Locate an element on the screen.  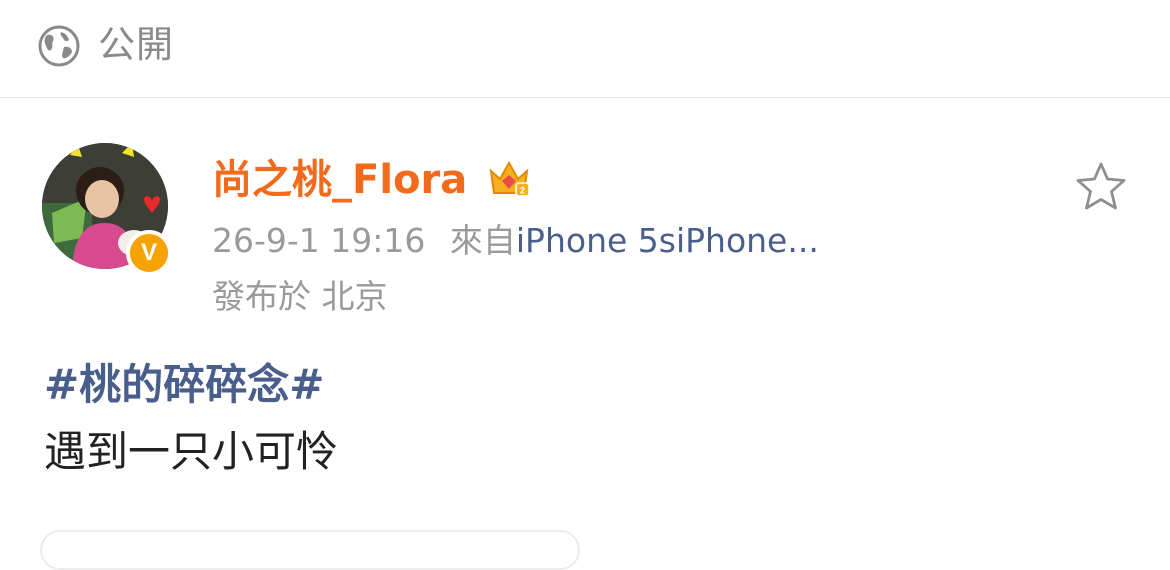
verified-v-icon: V is located at coordinates (149, 253).